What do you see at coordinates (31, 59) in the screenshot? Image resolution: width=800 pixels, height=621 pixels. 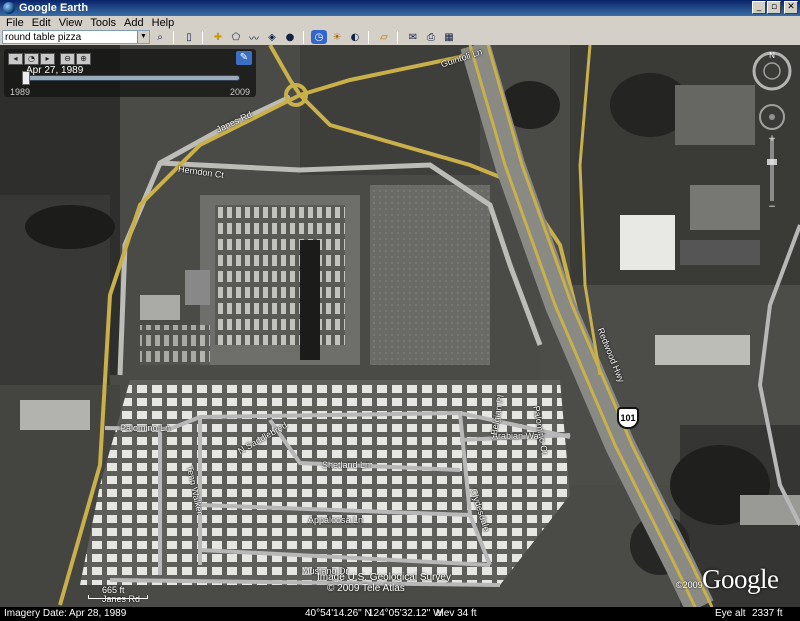 I see `animate-button: ◔` at bounding box center [31, 59].